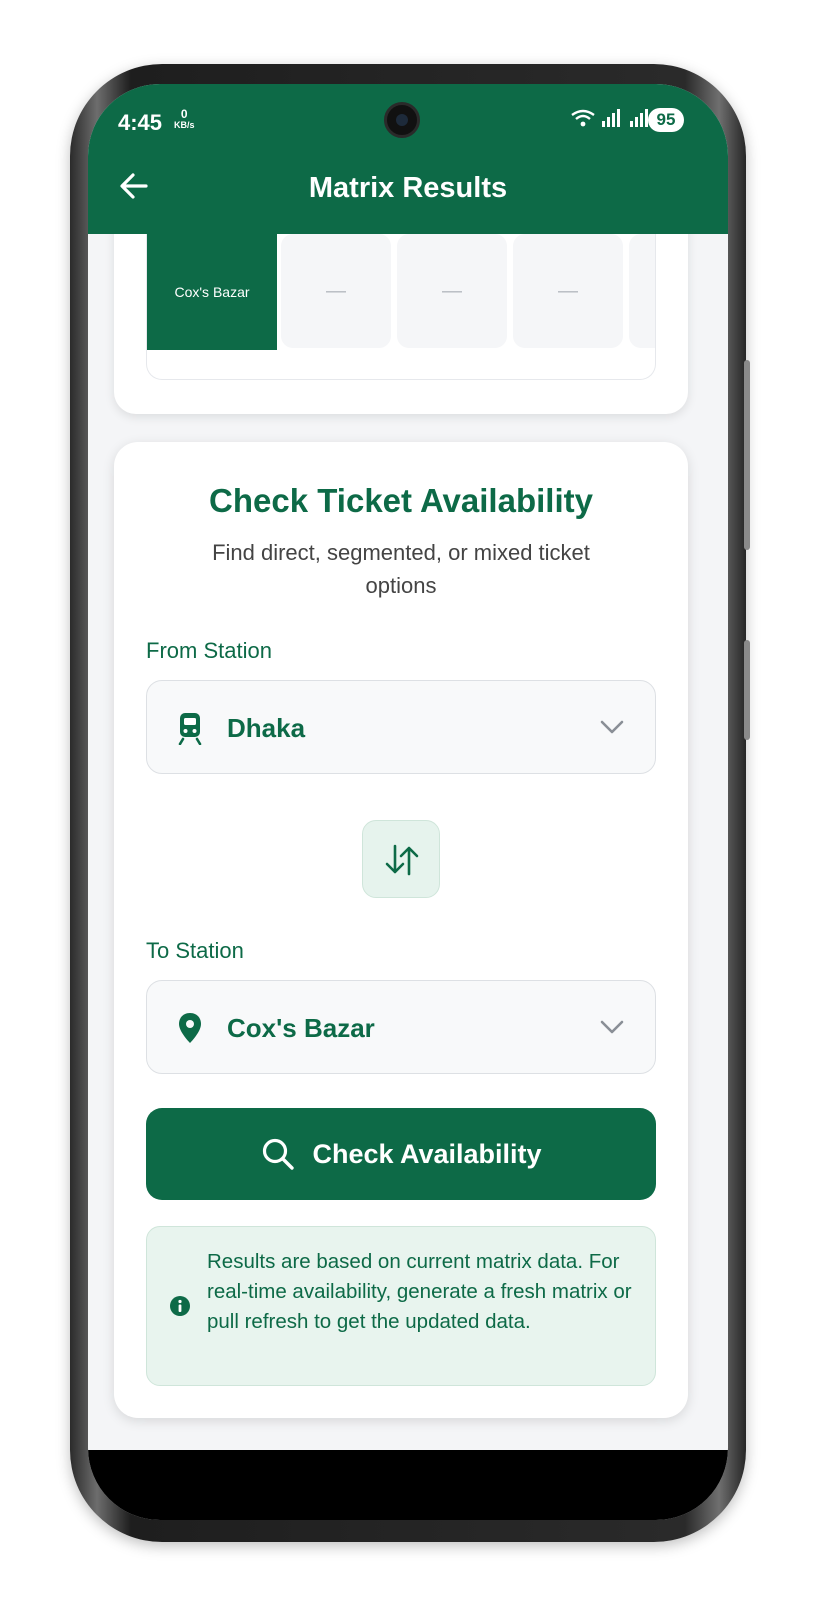 The height and width of the screenshot is (1600, 818). Describe the element at coordinates (140, 122) in the screenshot. I see `status-time: 4:45` at that location.